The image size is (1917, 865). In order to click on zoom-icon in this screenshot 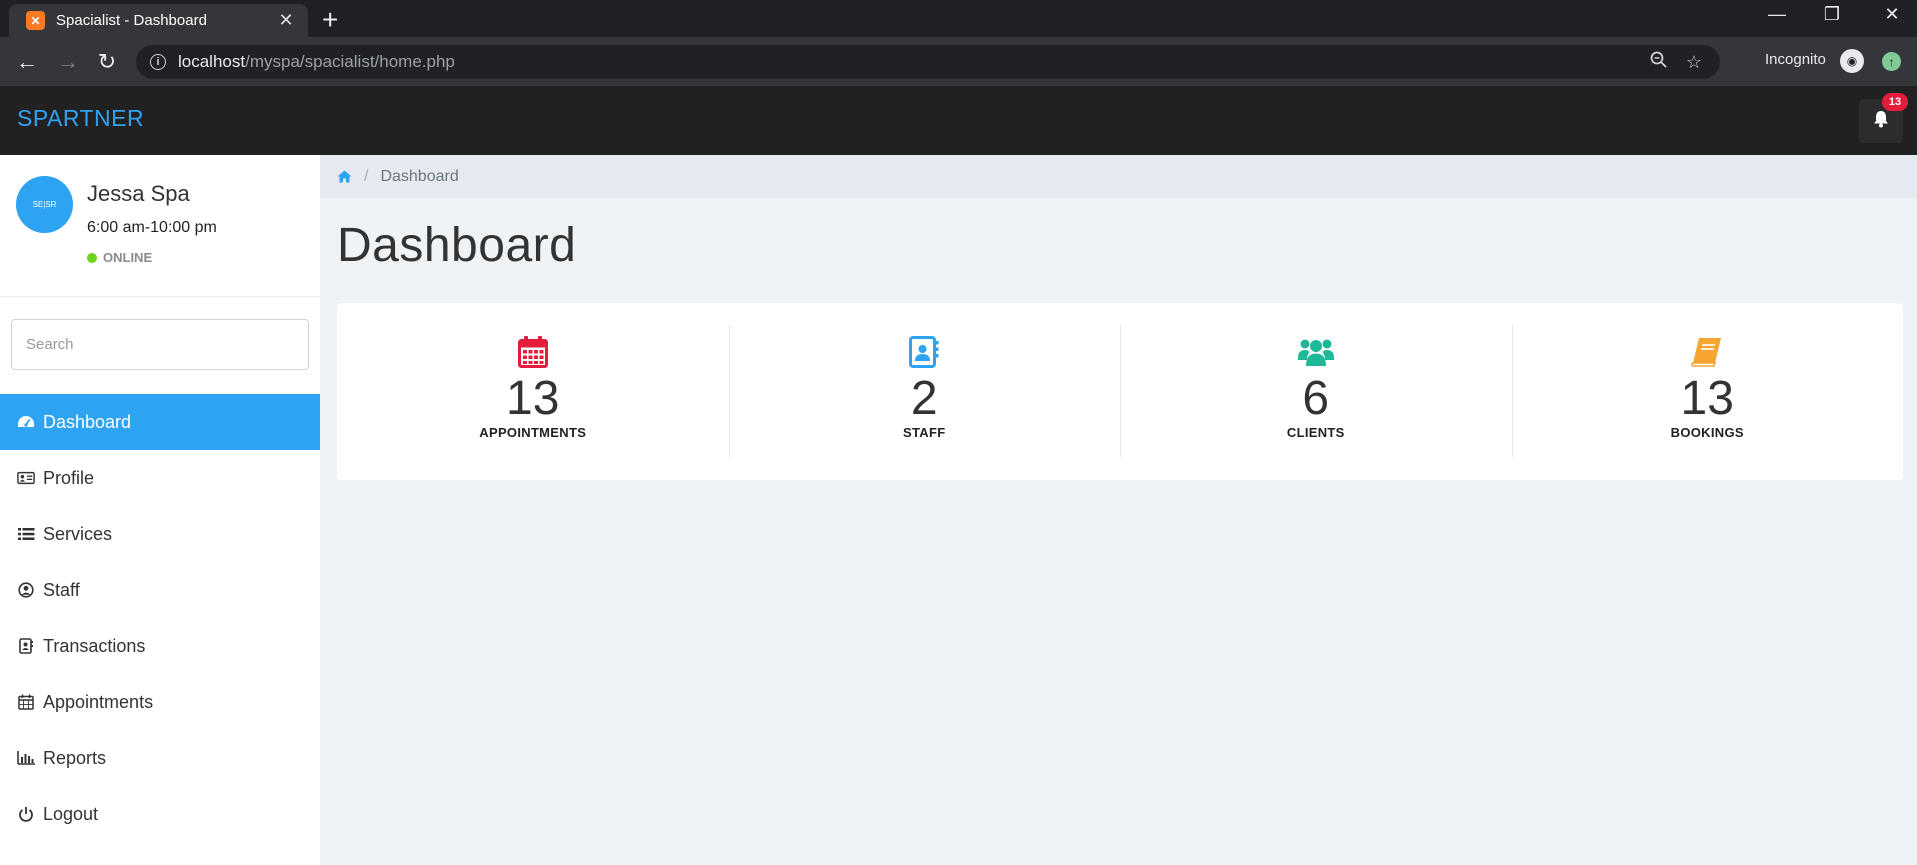, I will do `click(1659, 62)`.